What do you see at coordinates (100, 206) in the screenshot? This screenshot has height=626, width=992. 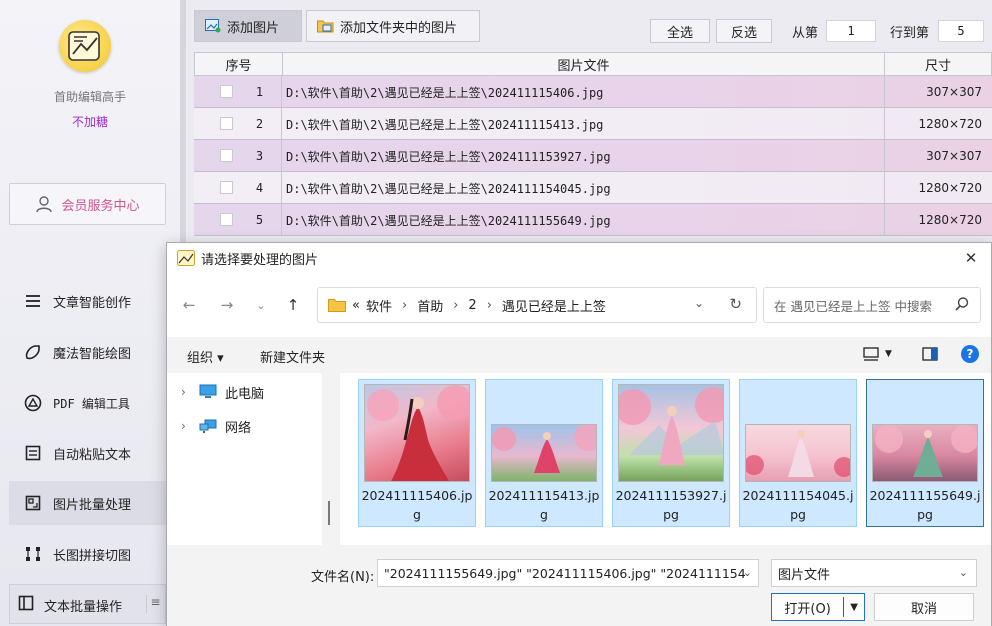 I see `member-center-label: 会员服务中心` at bounding box center [100, 206].